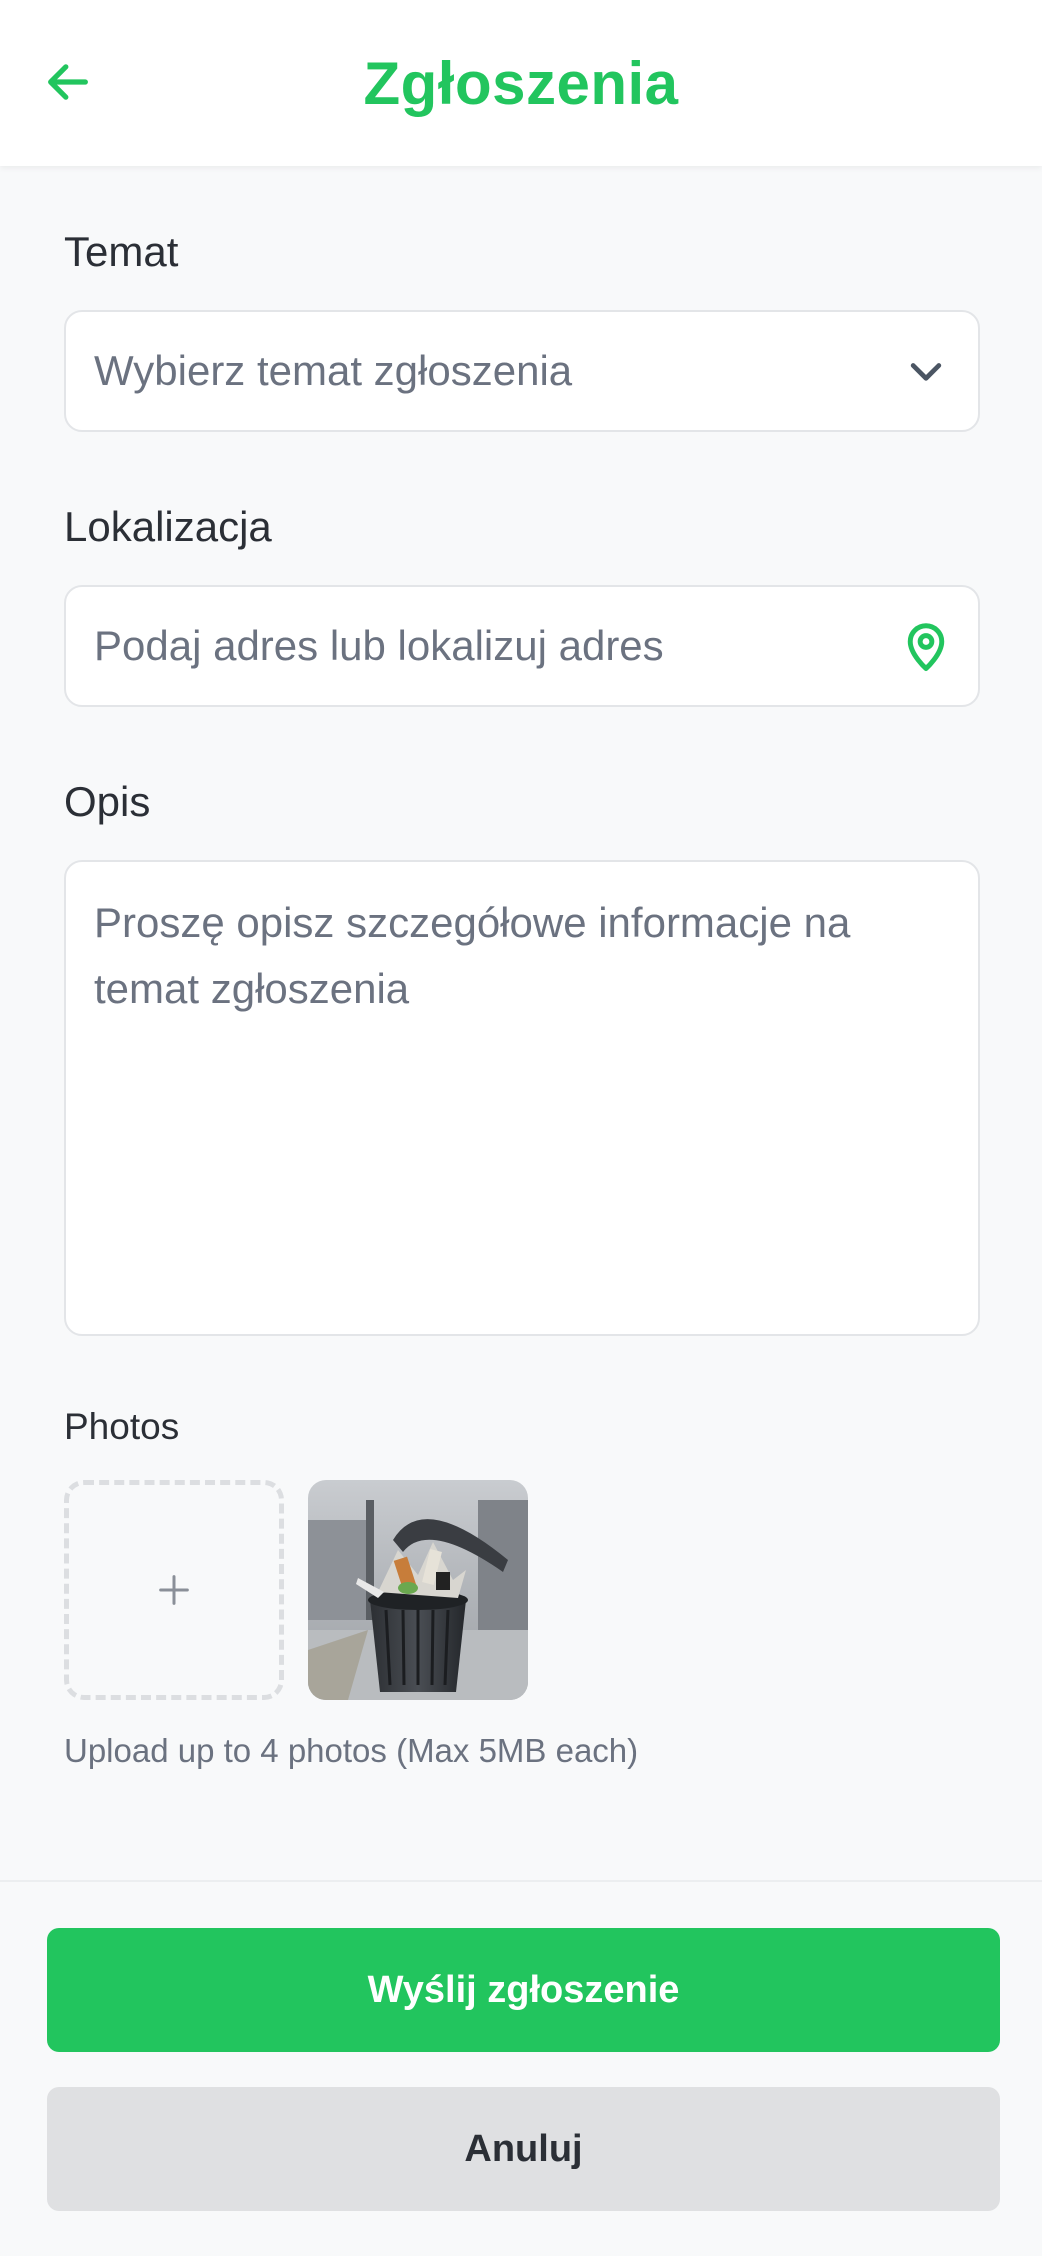 Image resolution: width=1042 pixels, height=2256 pixels. I want to click on photos-label: Photos, so click(122, 1426).